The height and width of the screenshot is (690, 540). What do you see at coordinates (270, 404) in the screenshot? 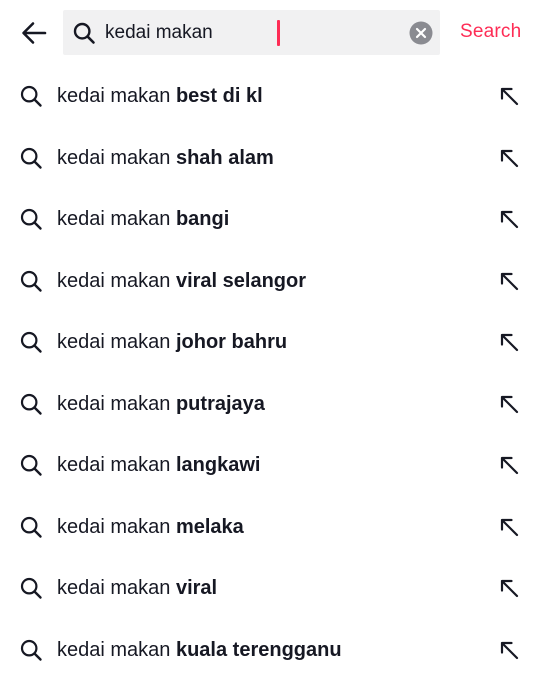
I see `suggestion-item: kedai makan putrajaya` at bounding box center [270, 404].